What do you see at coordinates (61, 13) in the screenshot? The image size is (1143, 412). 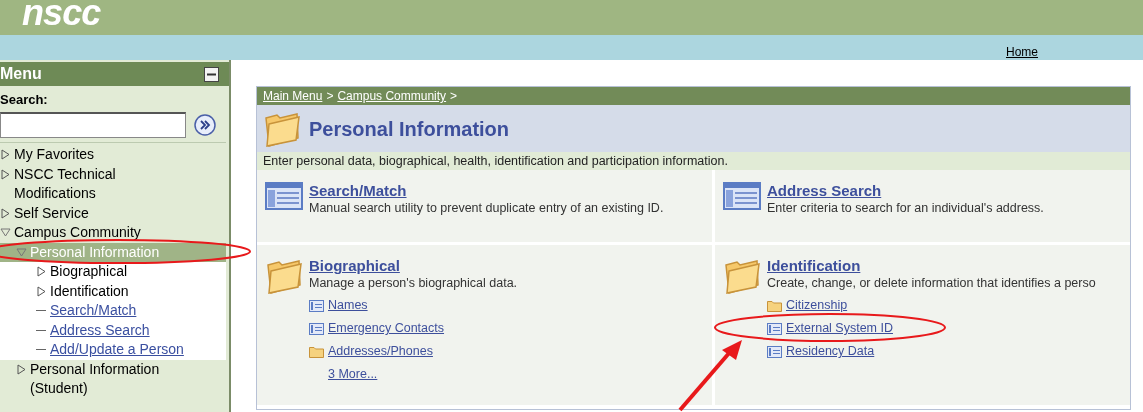 I see `logo: nscc` at bounding box center [61, 13].